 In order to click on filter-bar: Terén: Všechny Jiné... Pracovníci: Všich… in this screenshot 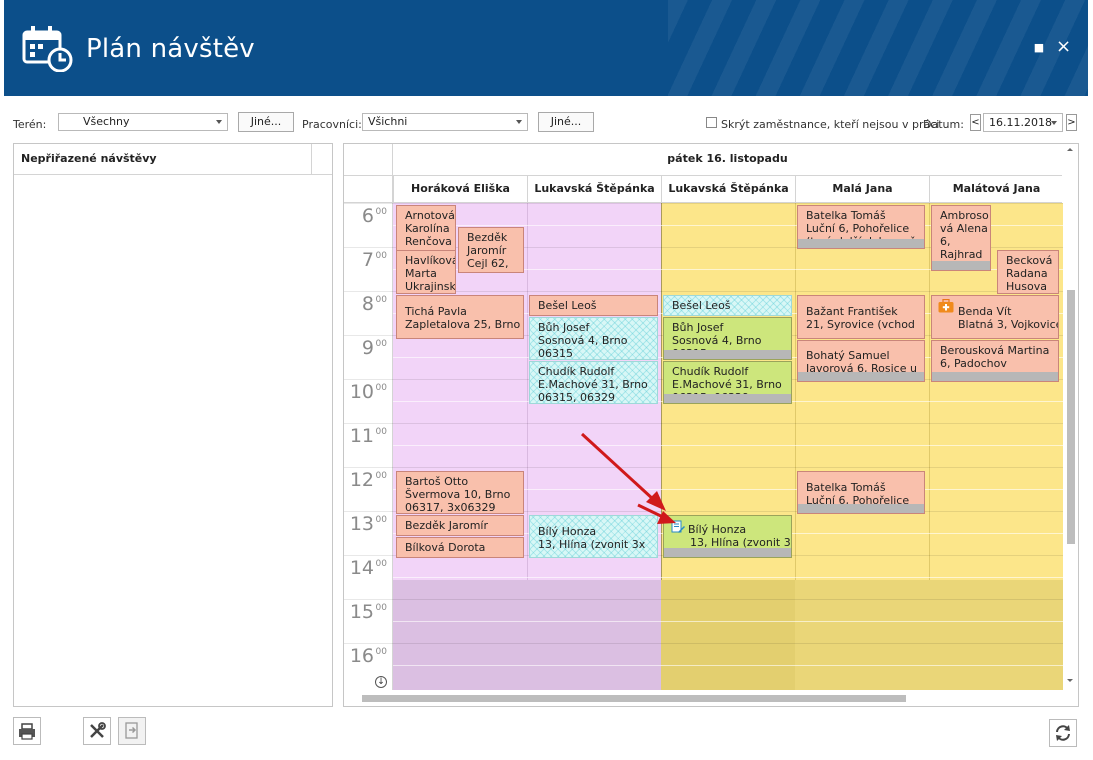, I will do `click(546, 123)`.